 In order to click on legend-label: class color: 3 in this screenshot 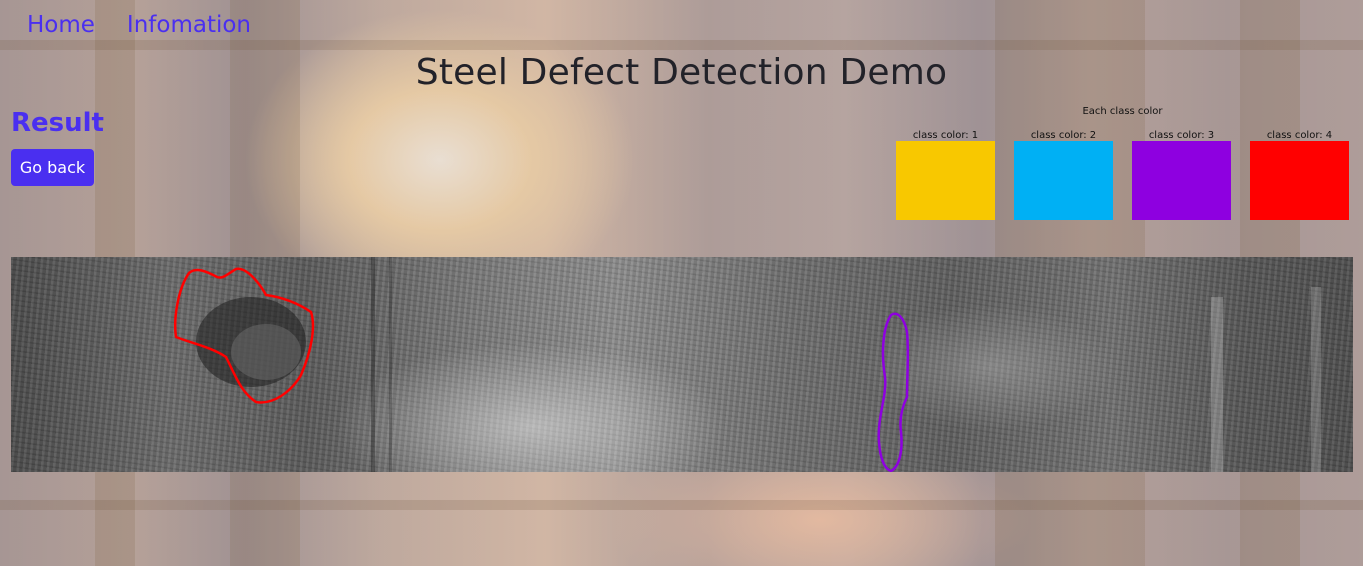, I will do `click(1181, 135)`.